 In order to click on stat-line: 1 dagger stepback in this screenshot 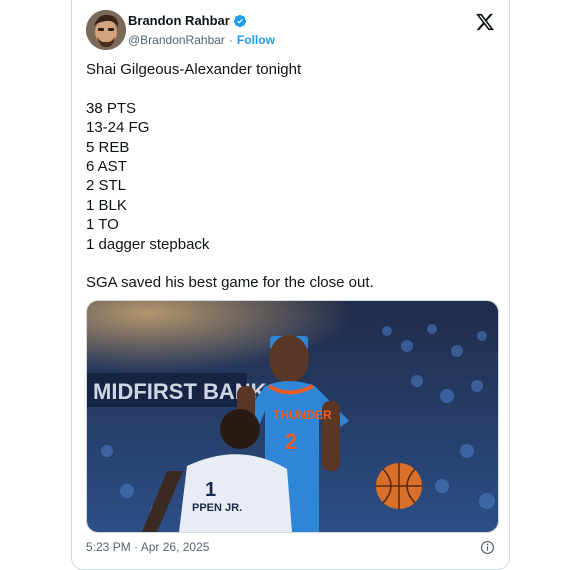, I will do `click(148, 244)`.